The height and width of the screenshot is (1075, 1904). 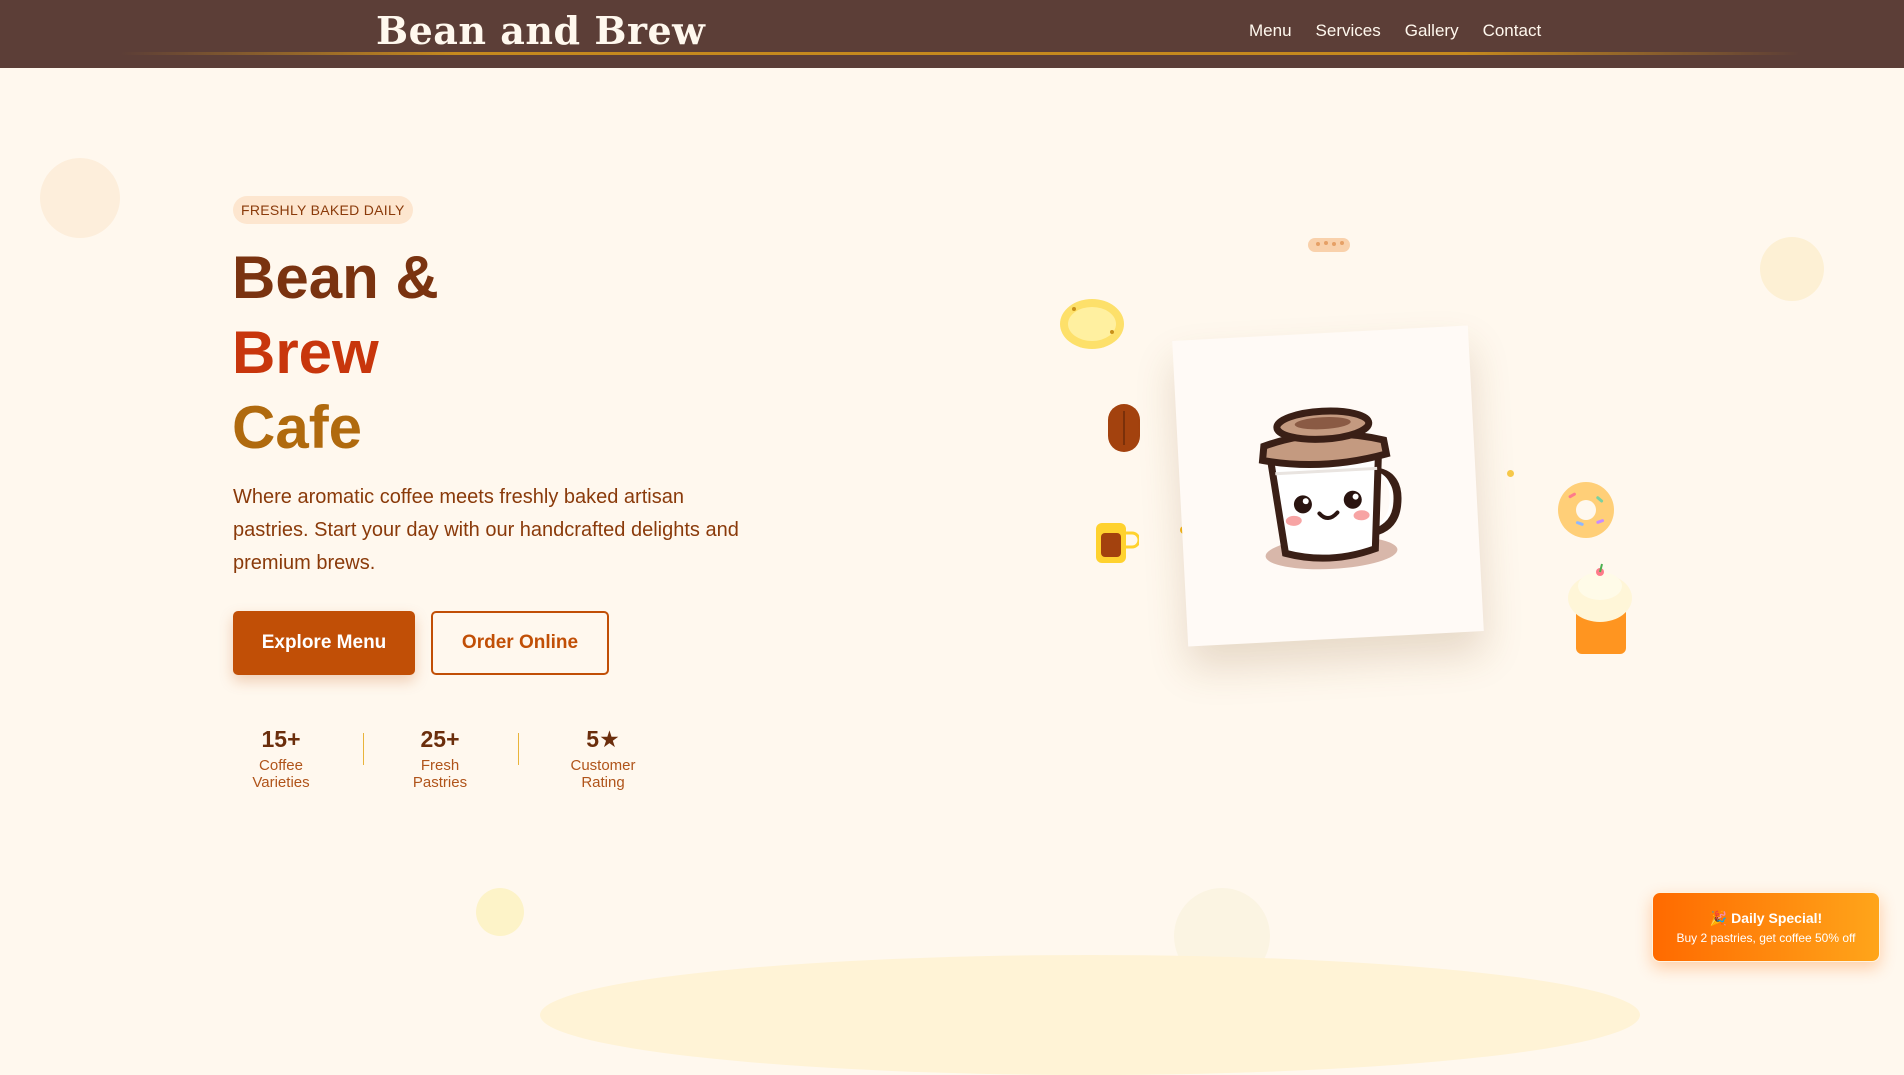 I want to click on stat-label: Customer Rating, so click(x=603, y=774).